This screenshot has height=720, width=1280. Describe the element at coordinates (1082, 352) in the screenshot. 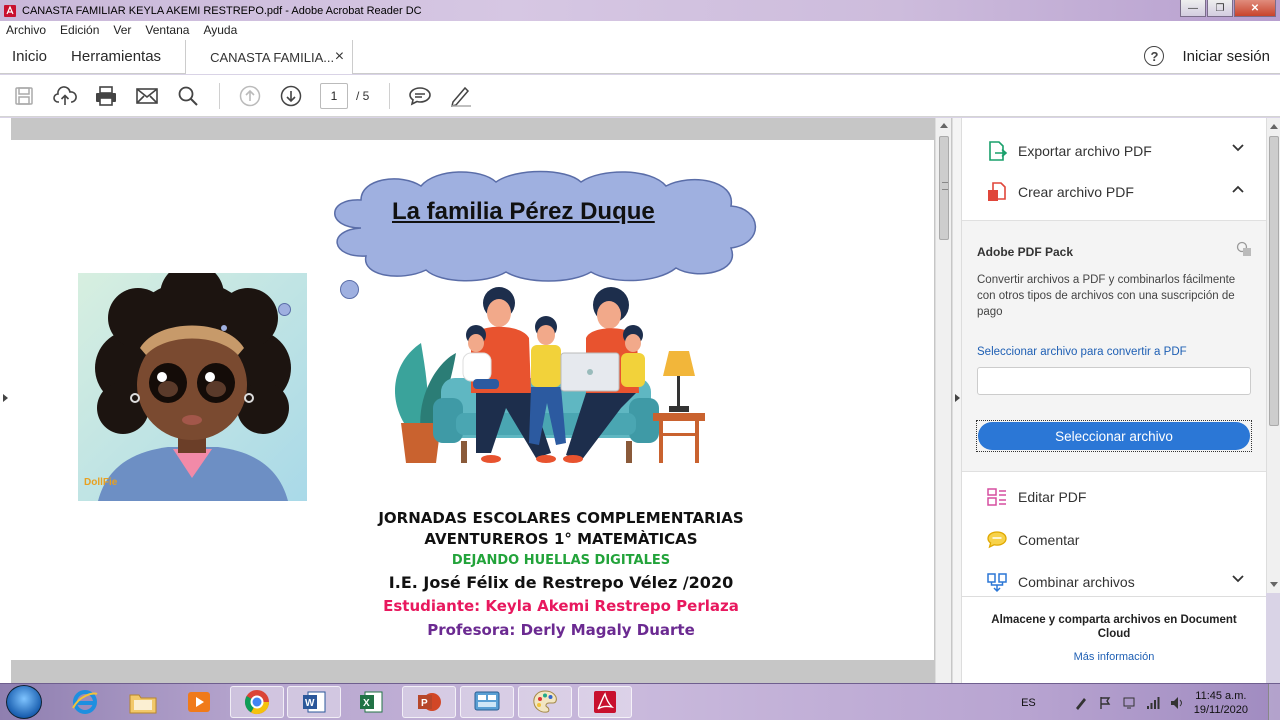

I see `select-file-convert-link: Seleccionar archivo para convertir a PDF` at that location.